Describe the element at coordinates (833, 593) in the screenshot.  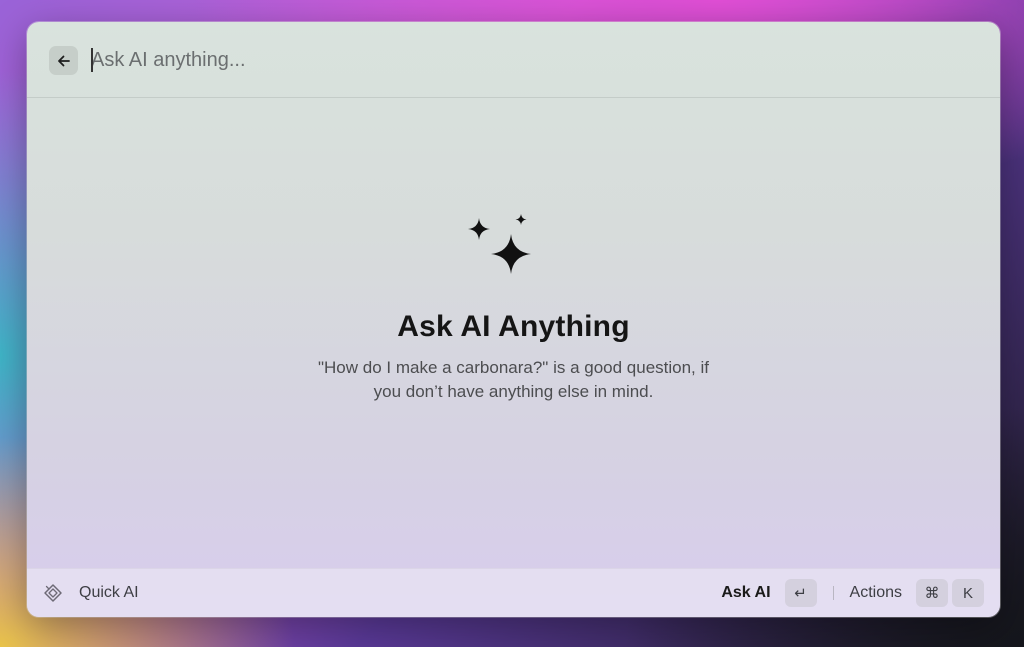
I see `footer-divider` at that location.